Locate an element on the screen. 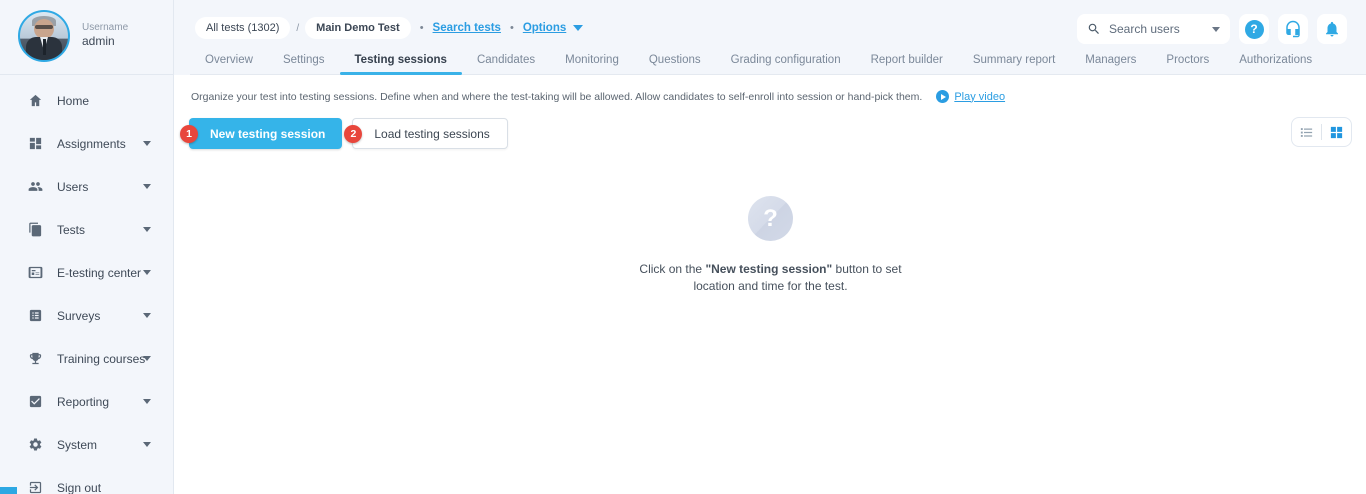  tab-authorizations: Authorizations is located at coordinates (1275, 64).